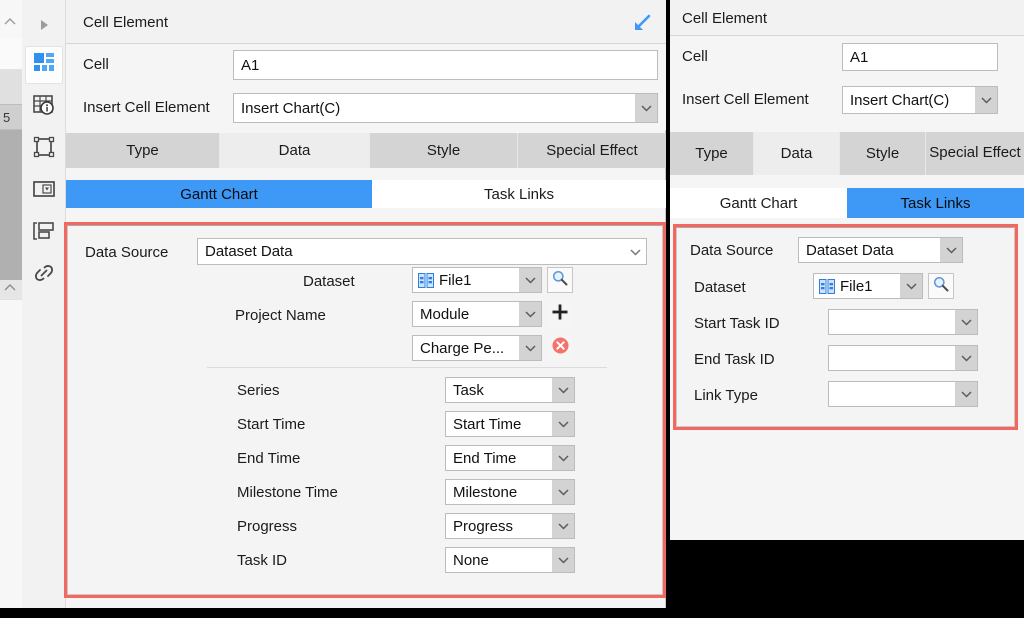  Describe the element at coordinates (477, 280) in the screenshot. I see `dataset-select: File1` at that location.